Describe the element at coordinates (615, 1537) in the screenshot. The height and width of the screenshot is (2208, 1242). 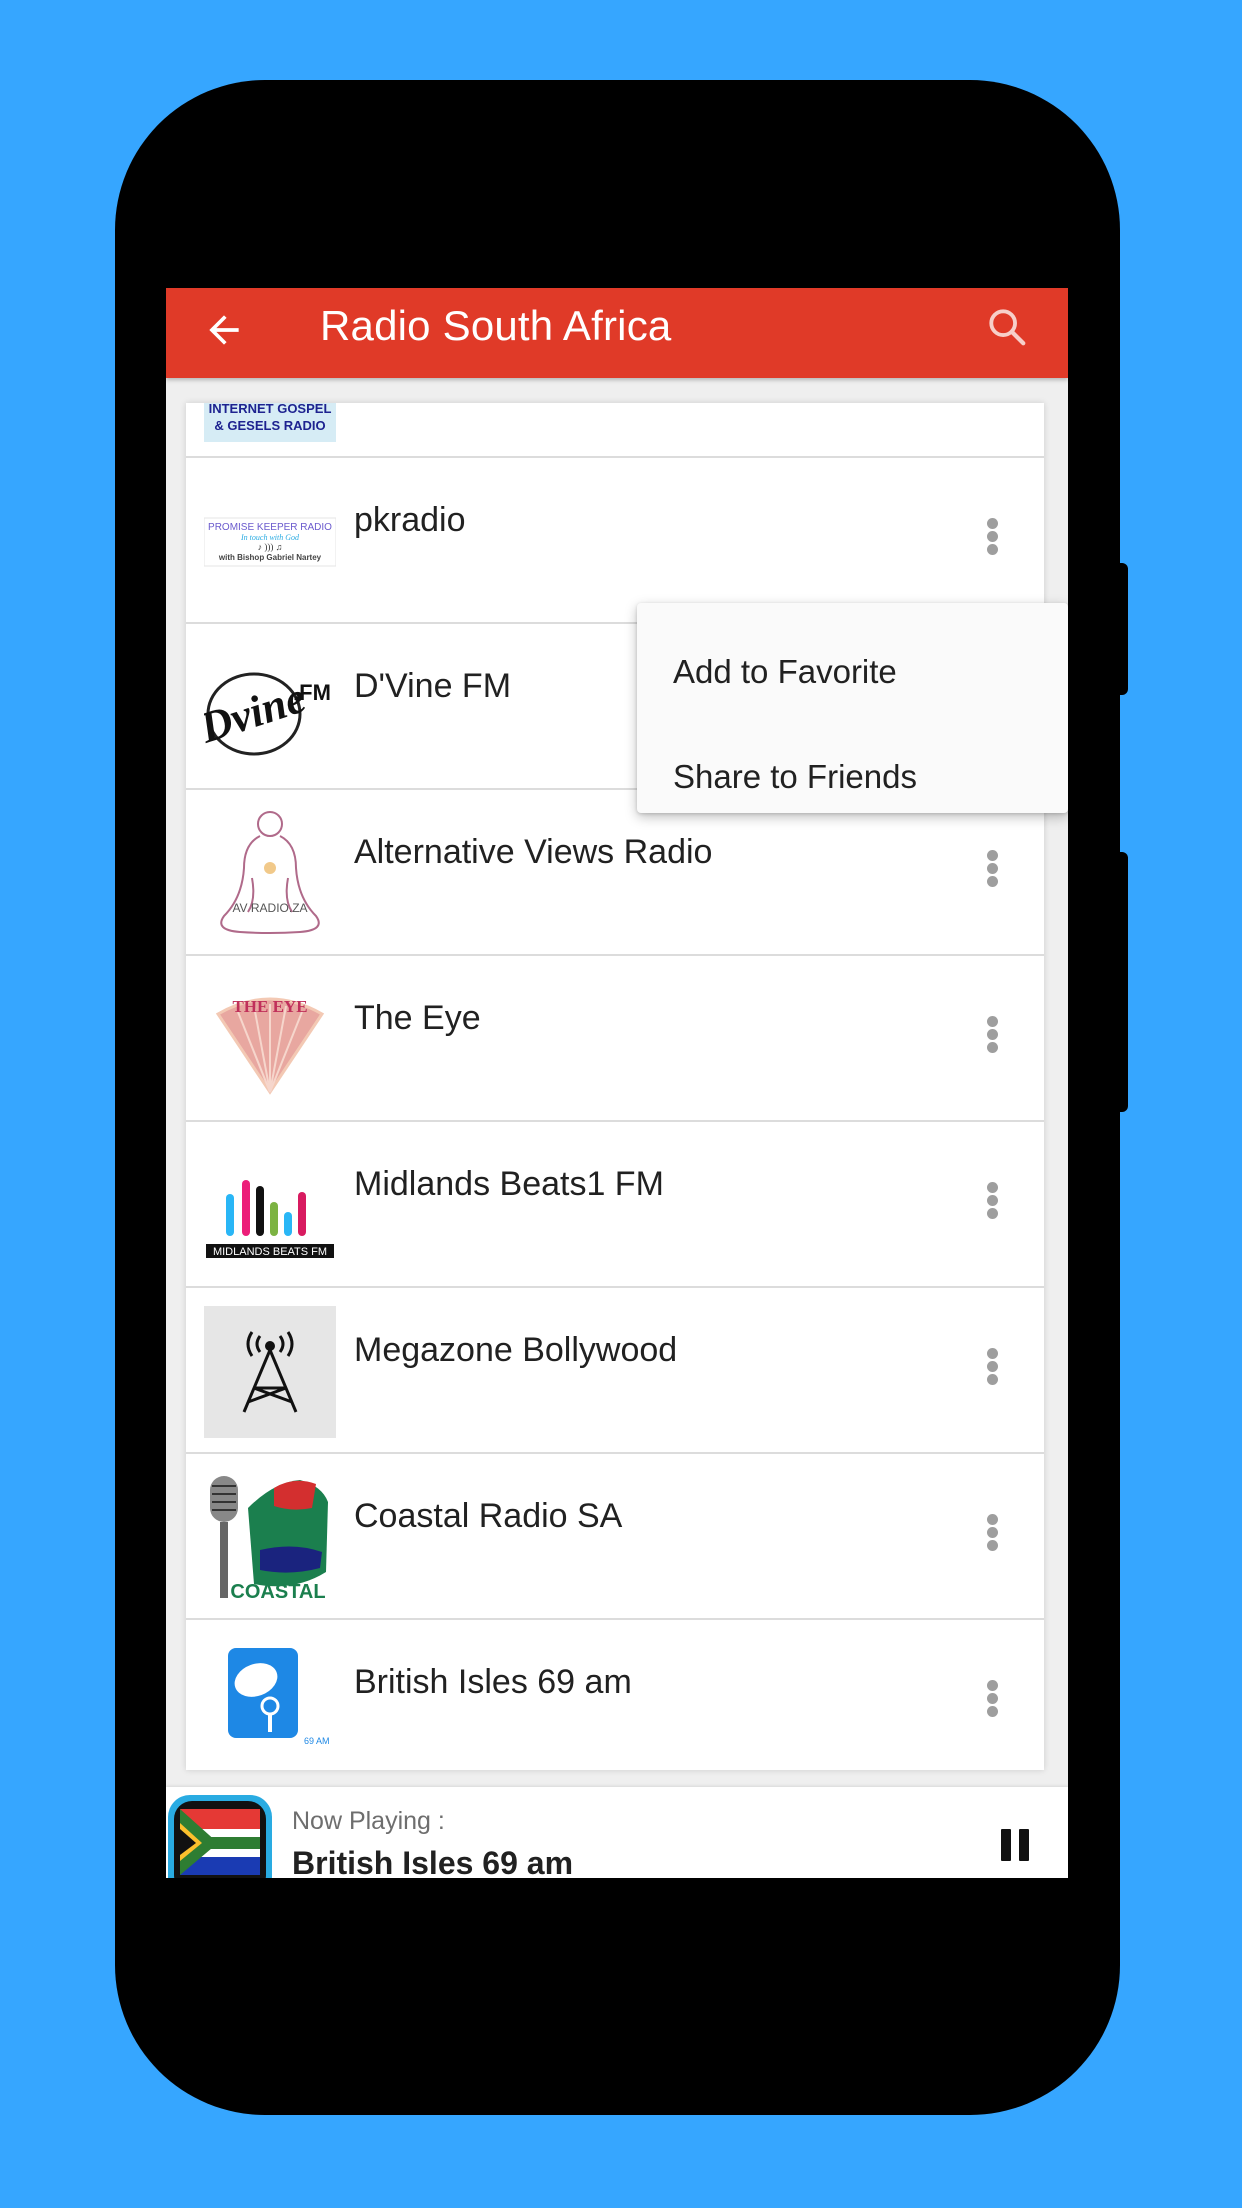
I see `station-row: COASTAL Coastal Radio SA` at that location.